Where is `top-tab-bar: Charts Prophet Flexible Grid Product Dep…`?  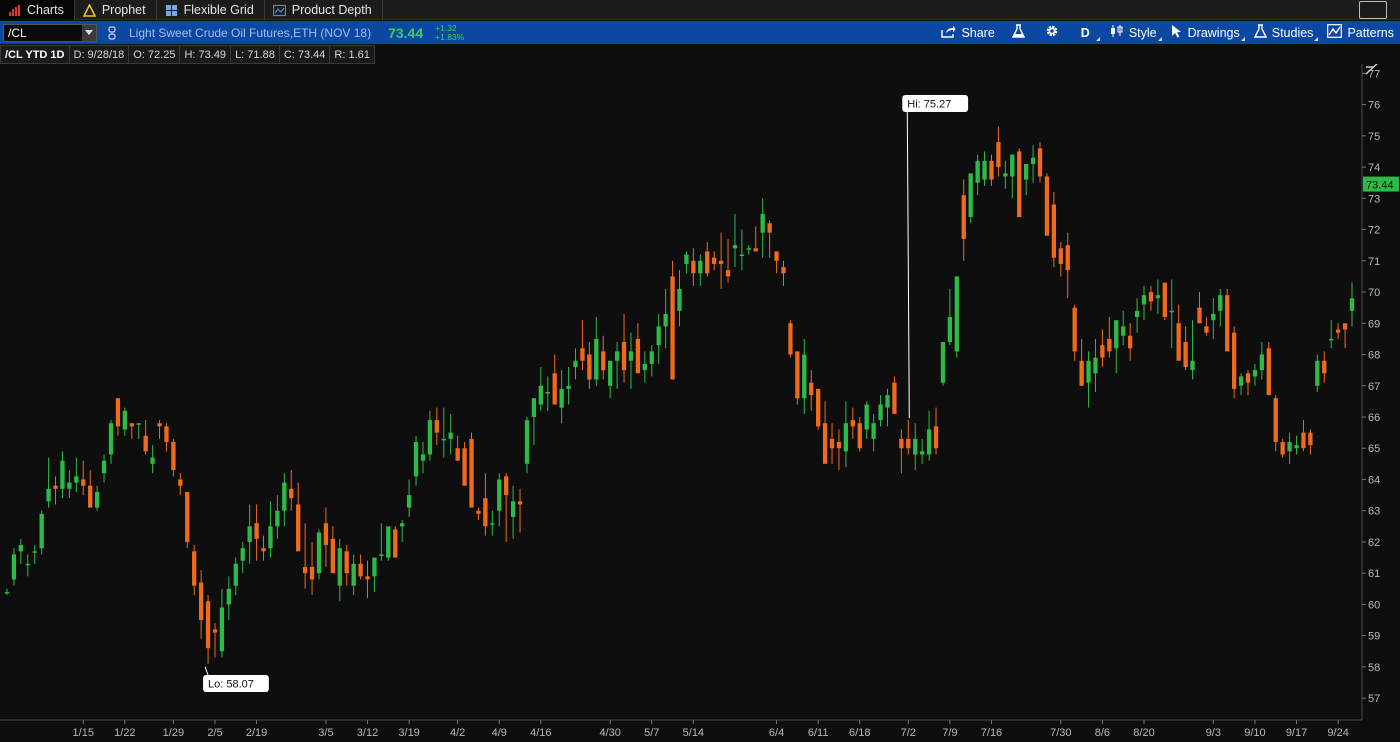
top-tab-bar: Charts Prophet Flexible Grid Product Dep… is located at coordinates (700, 10).